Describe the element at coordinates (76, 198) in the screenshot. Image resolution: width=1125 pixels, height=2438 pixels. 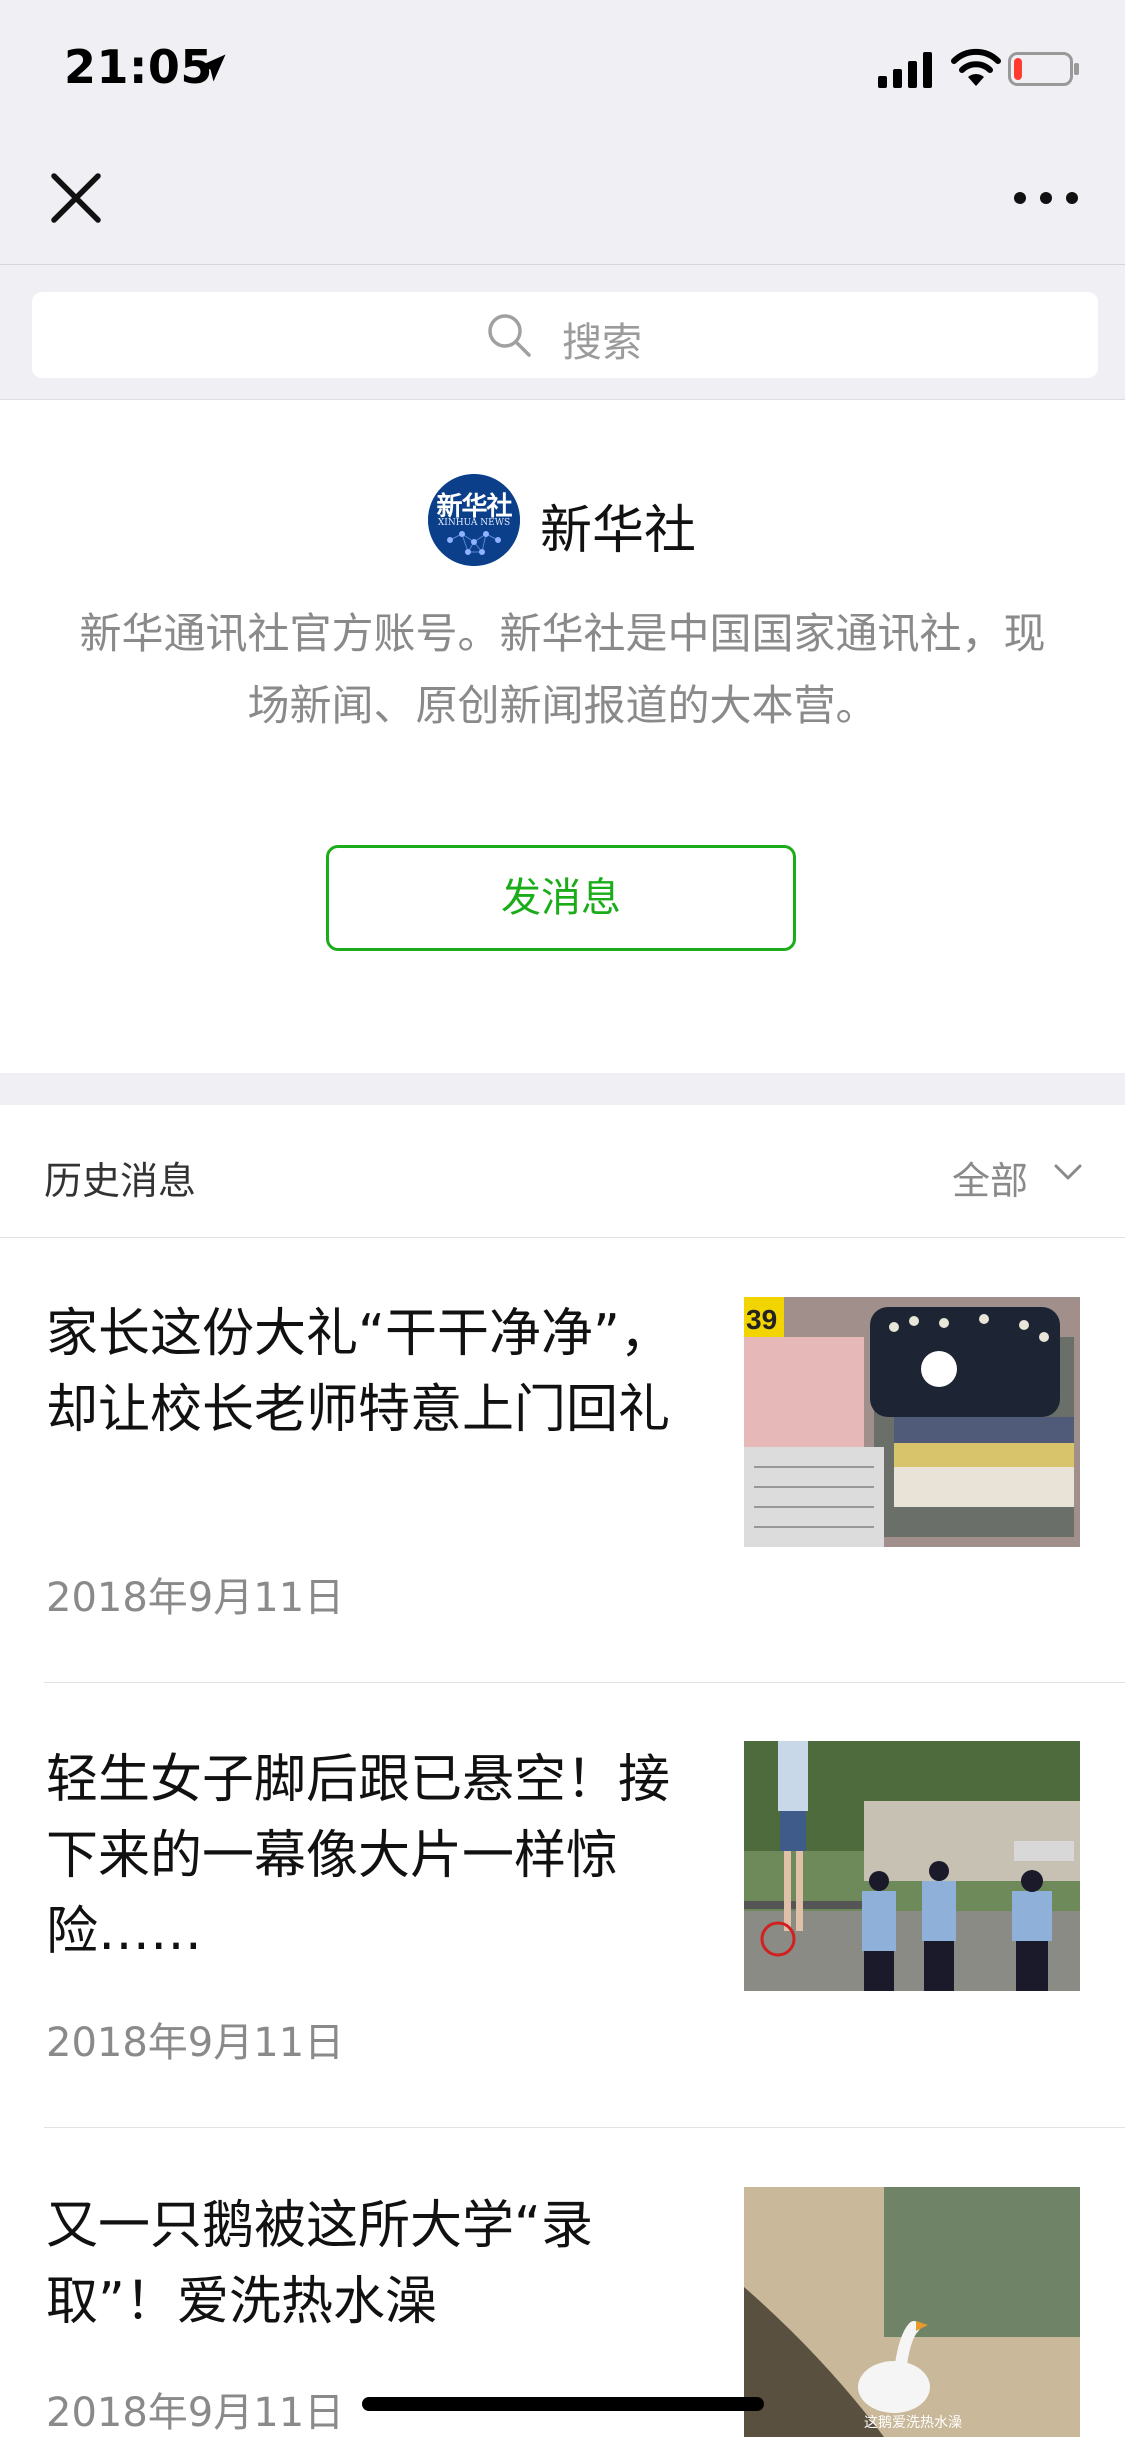
I see `close-icon` at that location.